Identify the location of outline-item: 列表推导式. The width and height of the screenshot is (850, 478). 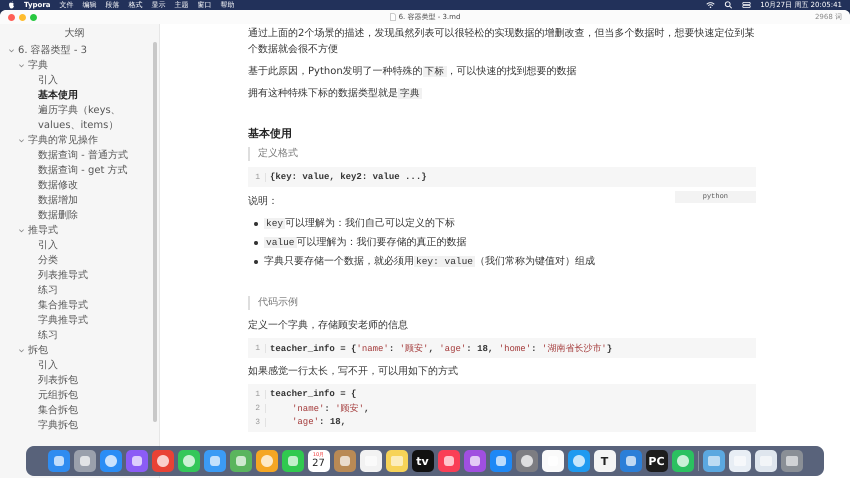
(63, 275).